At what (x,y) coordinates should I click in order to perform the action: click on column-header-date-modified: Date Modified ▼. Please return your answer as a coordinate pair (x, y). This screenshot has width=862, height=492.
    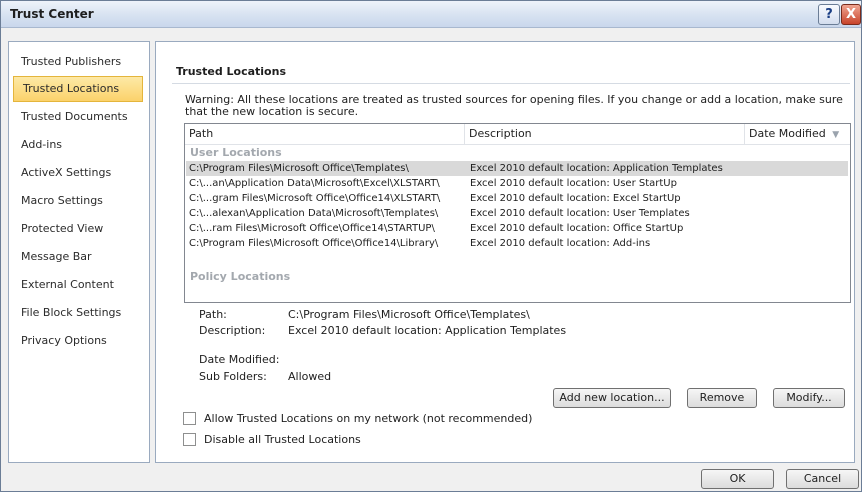
    Looking at the image, I should click on (797, 134).